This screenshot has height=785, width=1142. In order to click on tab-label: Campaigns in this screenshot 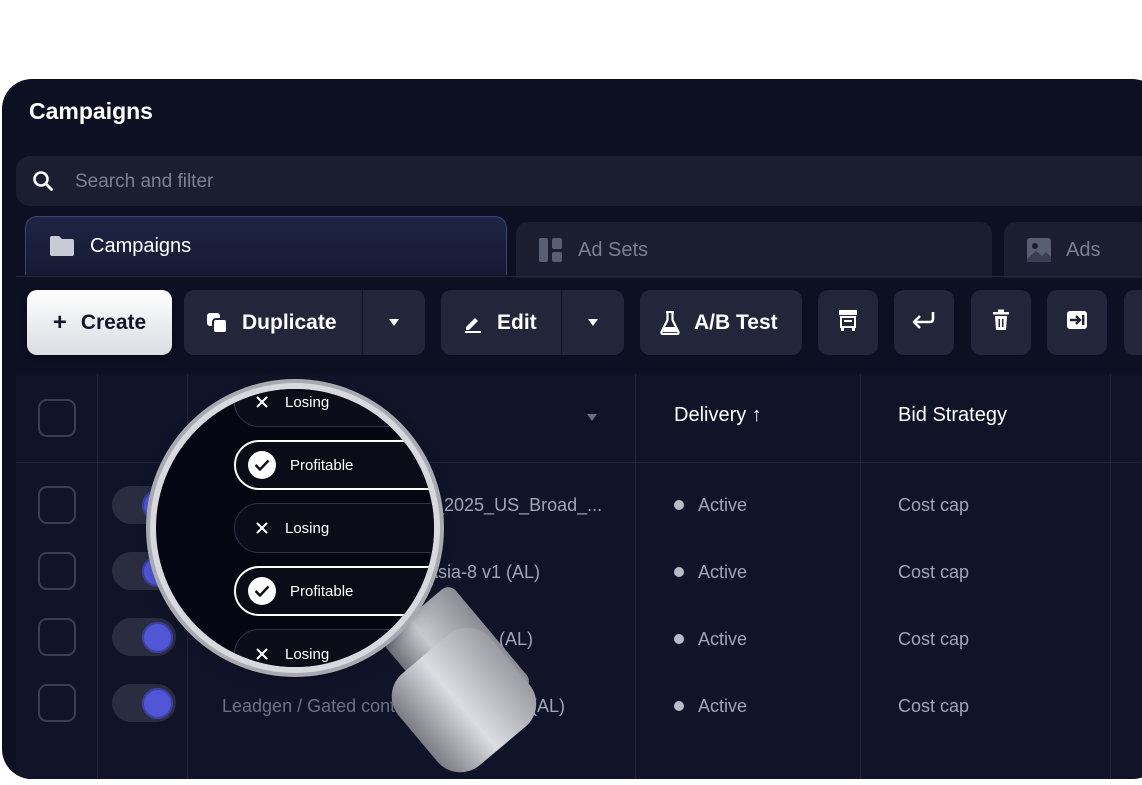, I will do `click(141, 245)`.